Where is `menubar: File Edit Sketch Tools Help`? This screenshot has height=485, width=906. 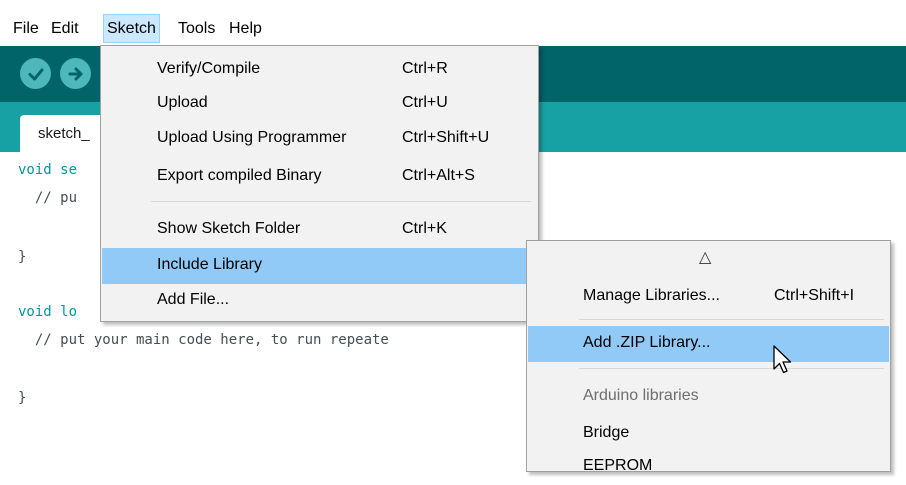
menubar: File Edit Sketch Tools Help is located at coordinates (453, 23).